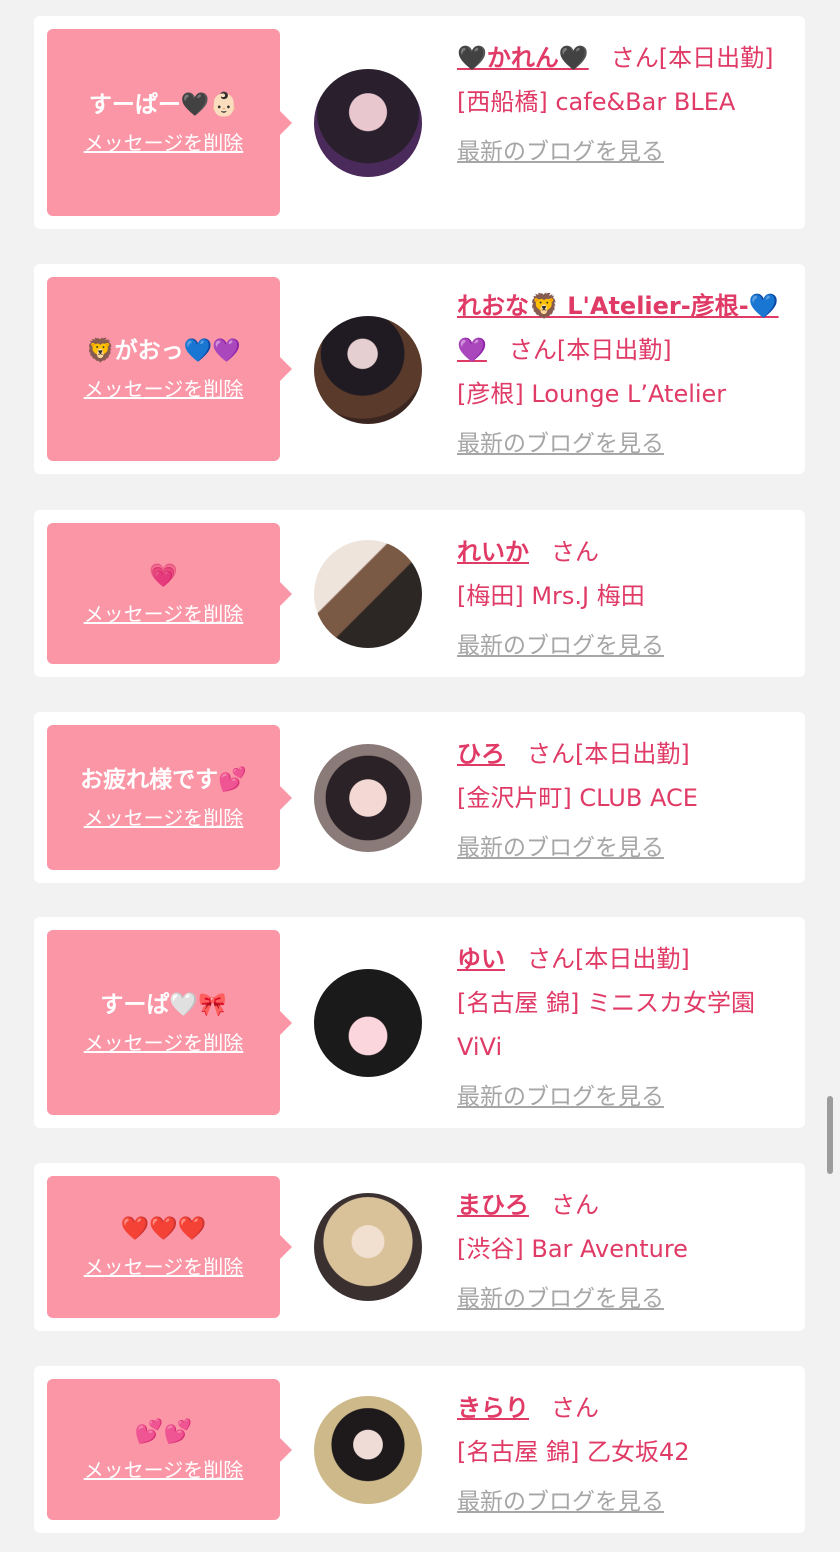  Describe the element at coordinates (481, 959) in the screenshot. I see `profile-name-link: ゆい` at that location.